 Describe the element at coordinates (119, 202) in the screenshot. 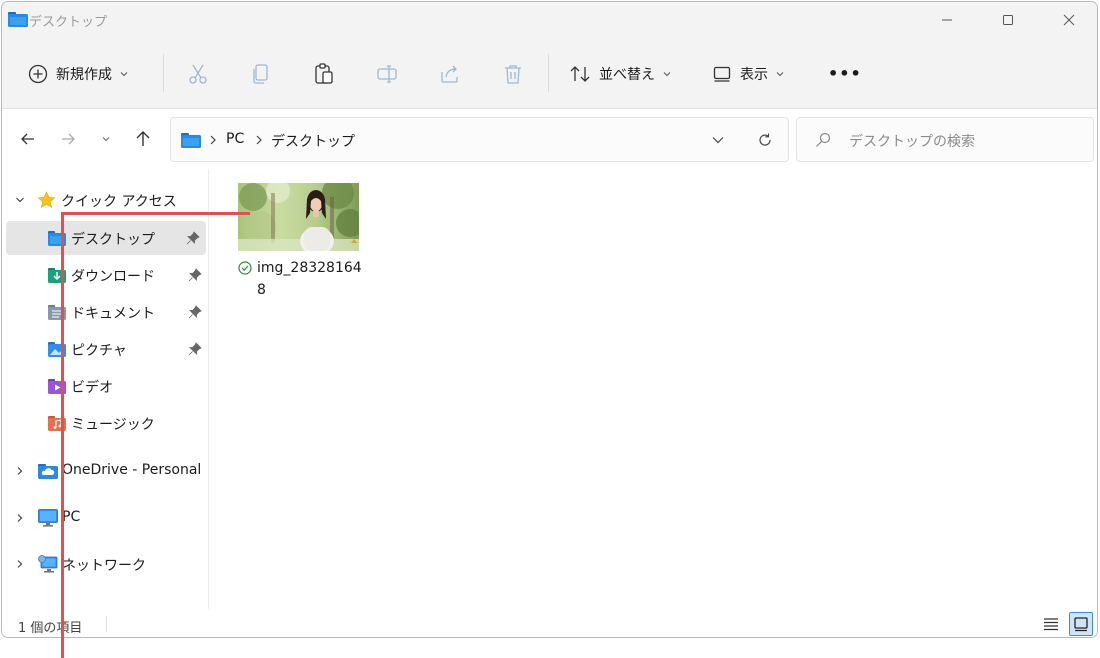

I see `sidebar-item-label: クイック アクセス` at that location.